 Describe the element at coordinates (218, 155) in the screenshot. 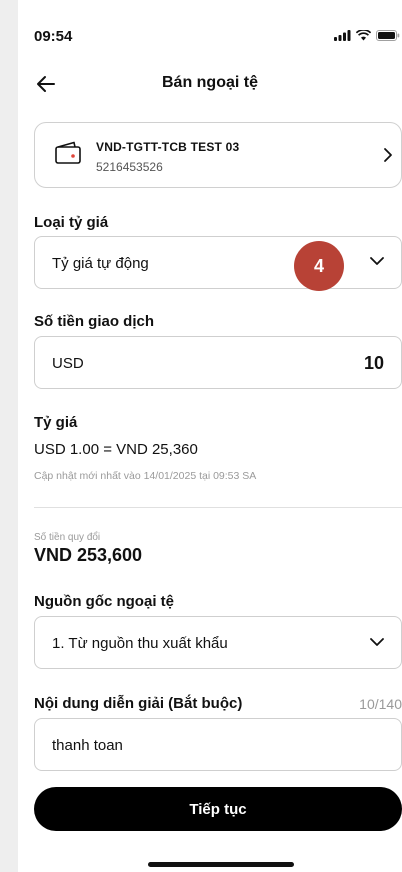

I see `account-card` at that location.